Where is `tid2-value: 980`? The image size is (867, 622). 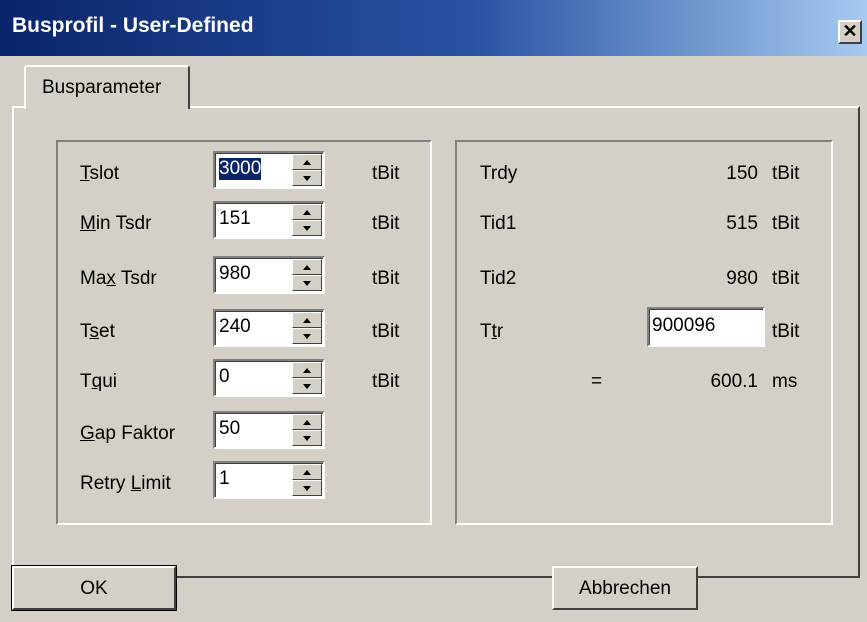
tid2-value: 980 is located at coordinates (742, 278).